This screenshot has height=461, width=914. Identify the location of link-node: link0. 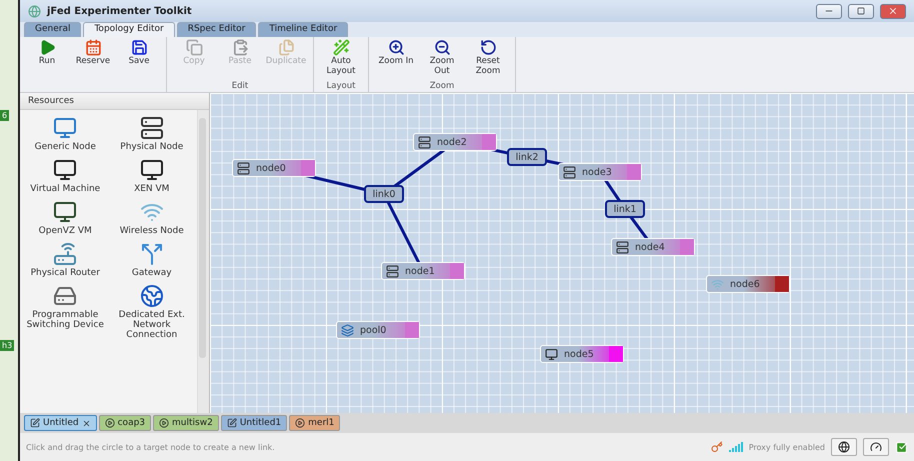
(384, 194).